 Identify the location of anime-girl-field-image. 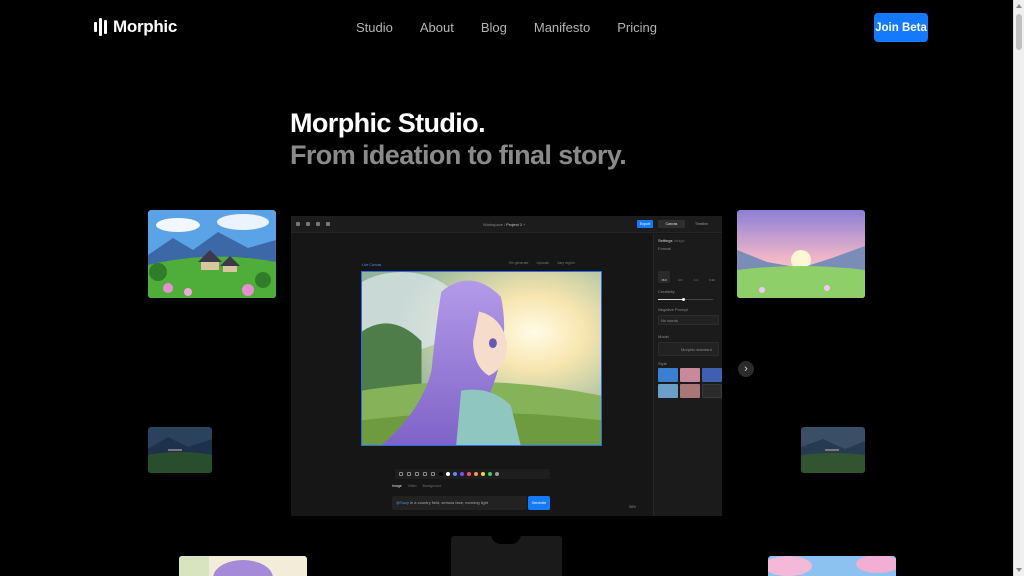
(481, 358).